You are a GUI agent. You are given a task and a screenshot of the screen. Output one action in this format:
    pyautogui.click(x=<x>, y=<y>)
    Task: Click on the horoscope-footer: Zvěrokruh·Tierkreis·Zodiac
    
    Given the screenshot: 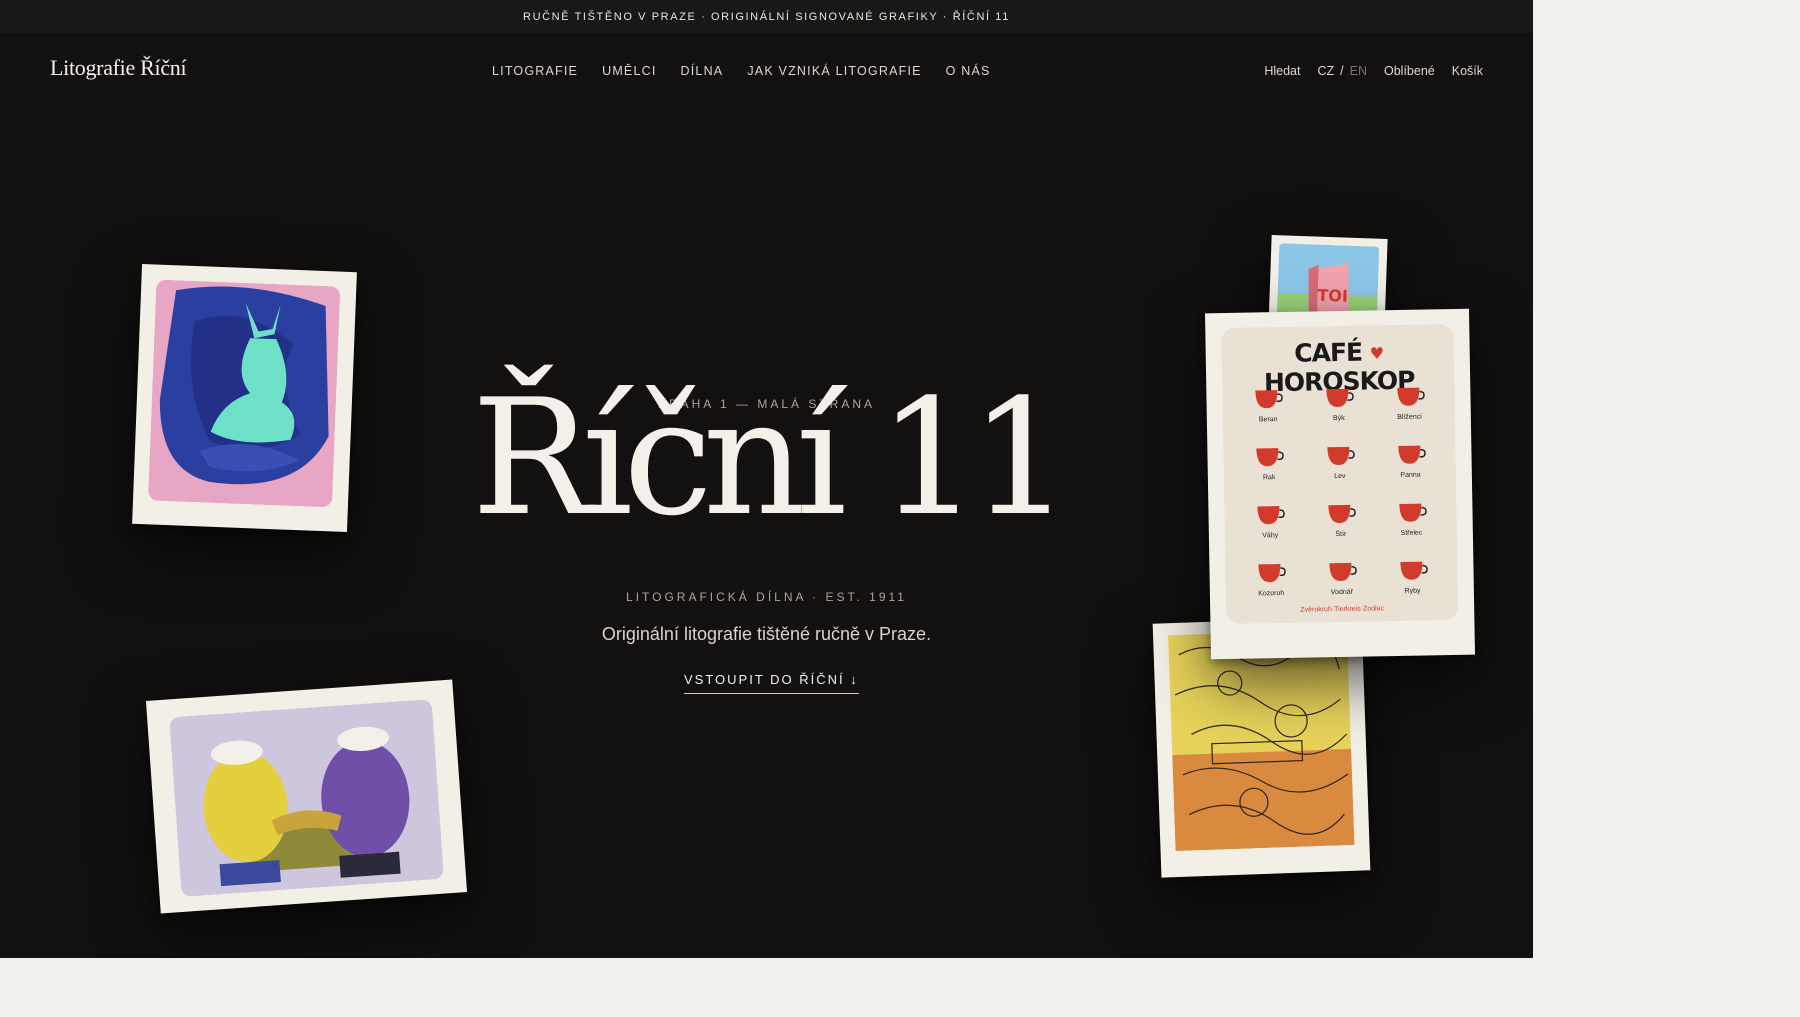 What is the action you would take?
    pyautogui.click(x=1342, y=609)
    